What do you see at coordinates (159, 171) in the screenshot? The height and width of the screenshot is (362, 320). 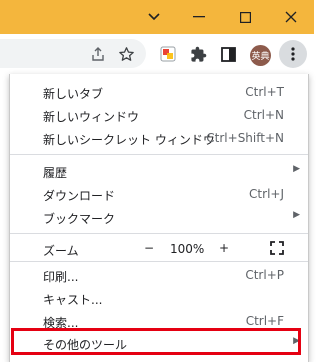 I see `menu-item-history: 履歴 ▶` at bounding box center [159, 171].